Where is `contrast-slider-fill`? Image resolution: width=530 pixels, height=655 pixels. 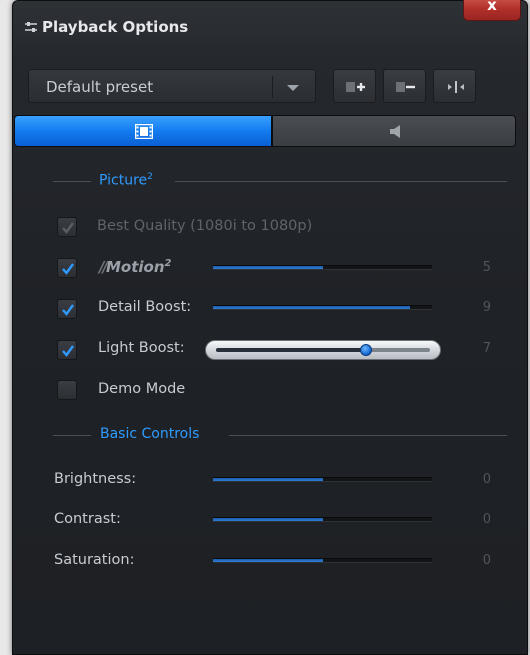
contrast-slider-fill is located at coordinates (268, 519).